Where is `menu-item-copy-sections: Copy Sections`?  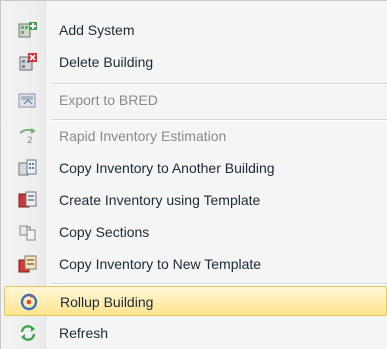 menu-item-copy-sections: Copy Sections is located at coordinates (195, 232).